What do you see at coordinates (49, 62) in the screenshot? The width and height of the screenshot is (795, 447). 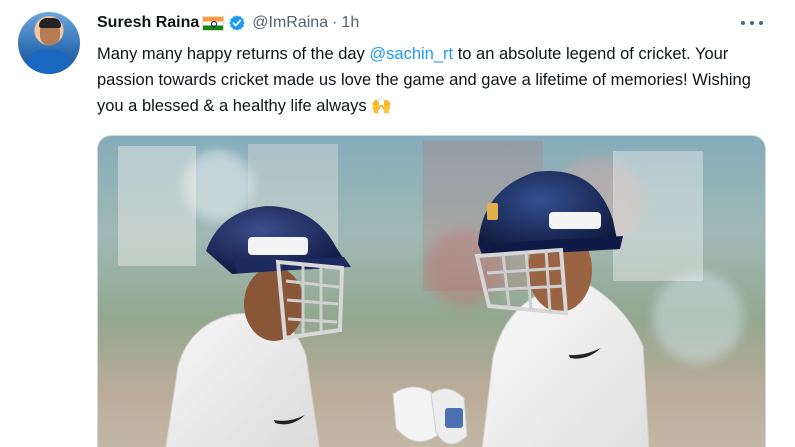 I see `avatar-shirt` at bounding box center [49, 62].